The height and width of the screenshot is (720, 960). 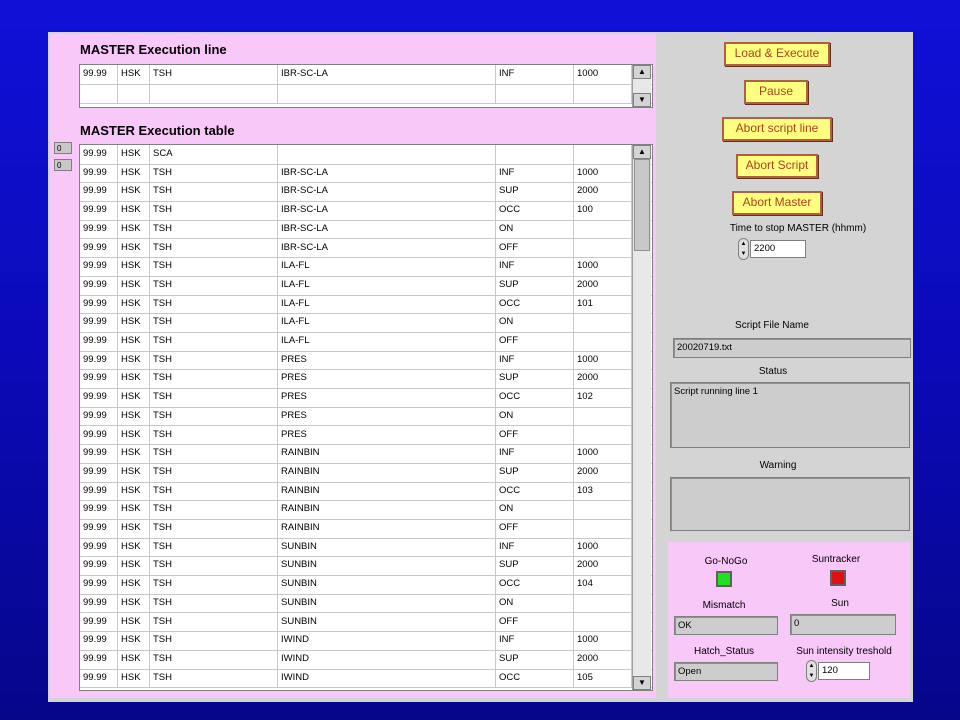 I want to click on table-row: 99.99 HSK TSH SUNBIN OCC 104, so click(x=366, y=585).